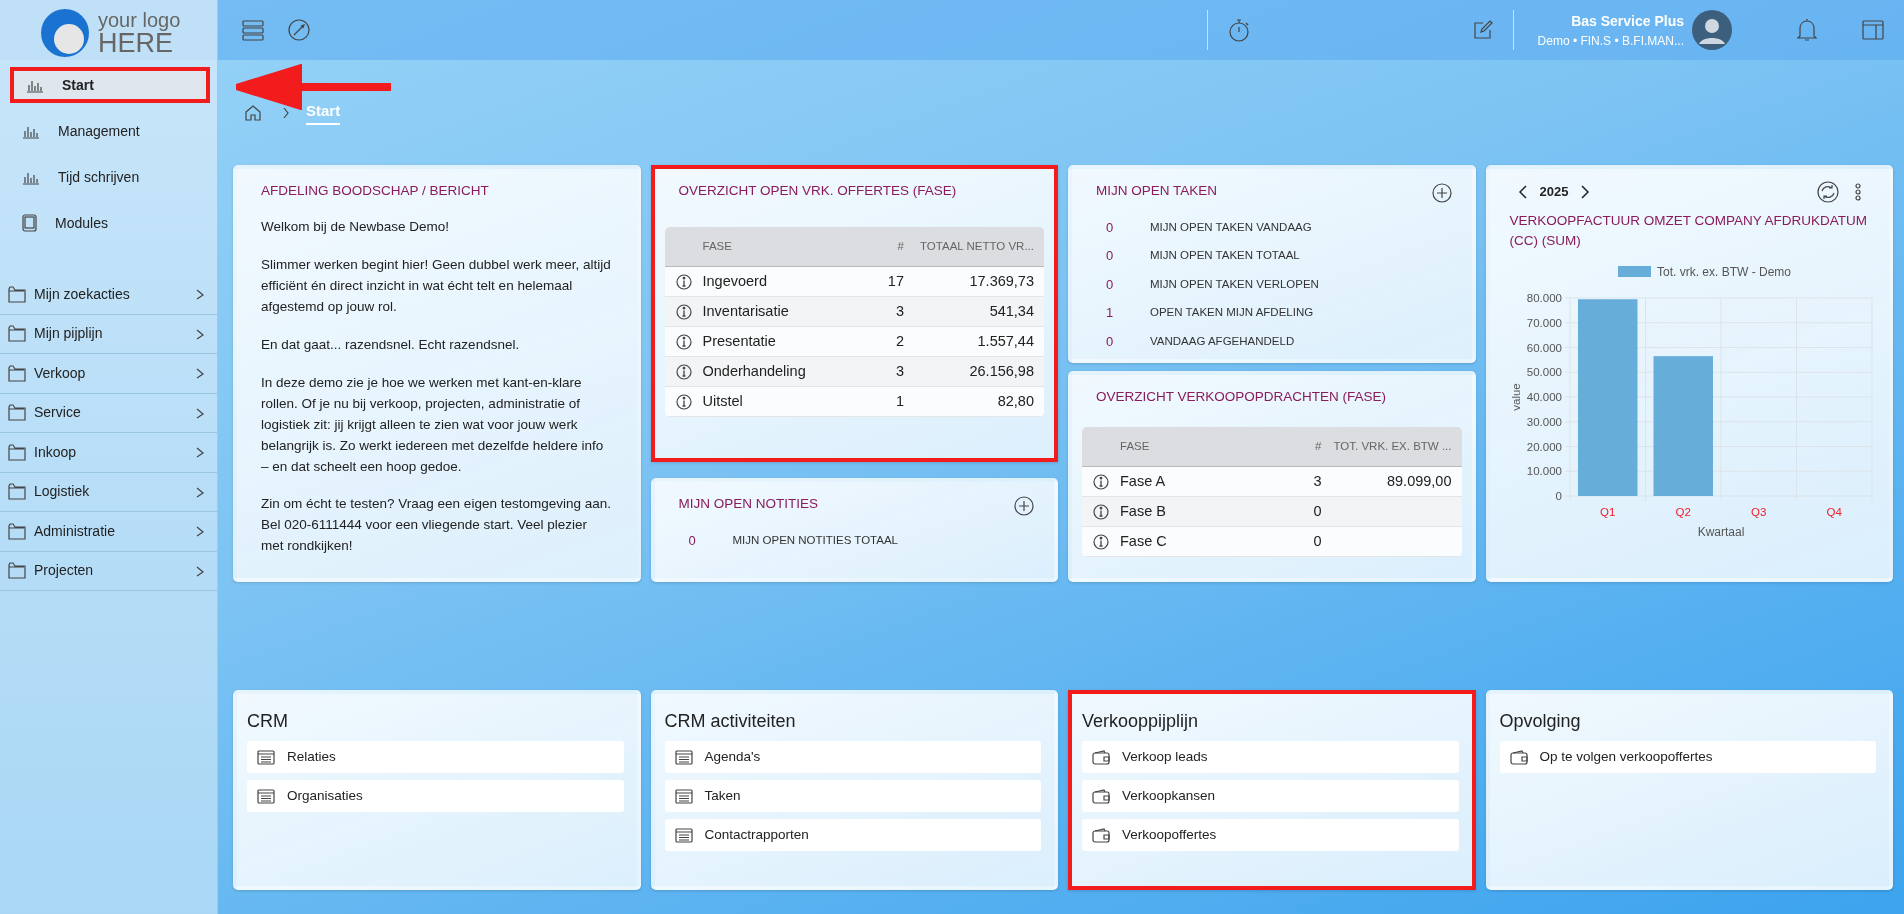 This screenshot has height=914, width=1904. I want to click on table-cell-text: 0, so click(1317, 511).